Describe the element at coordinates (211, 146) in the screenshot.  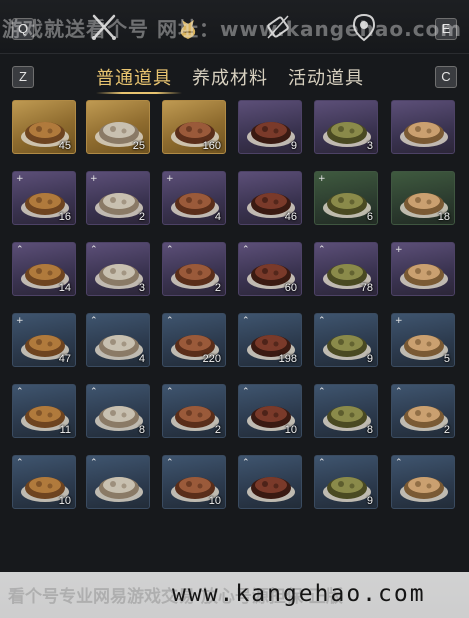
I see `item-count: 160` at that location.